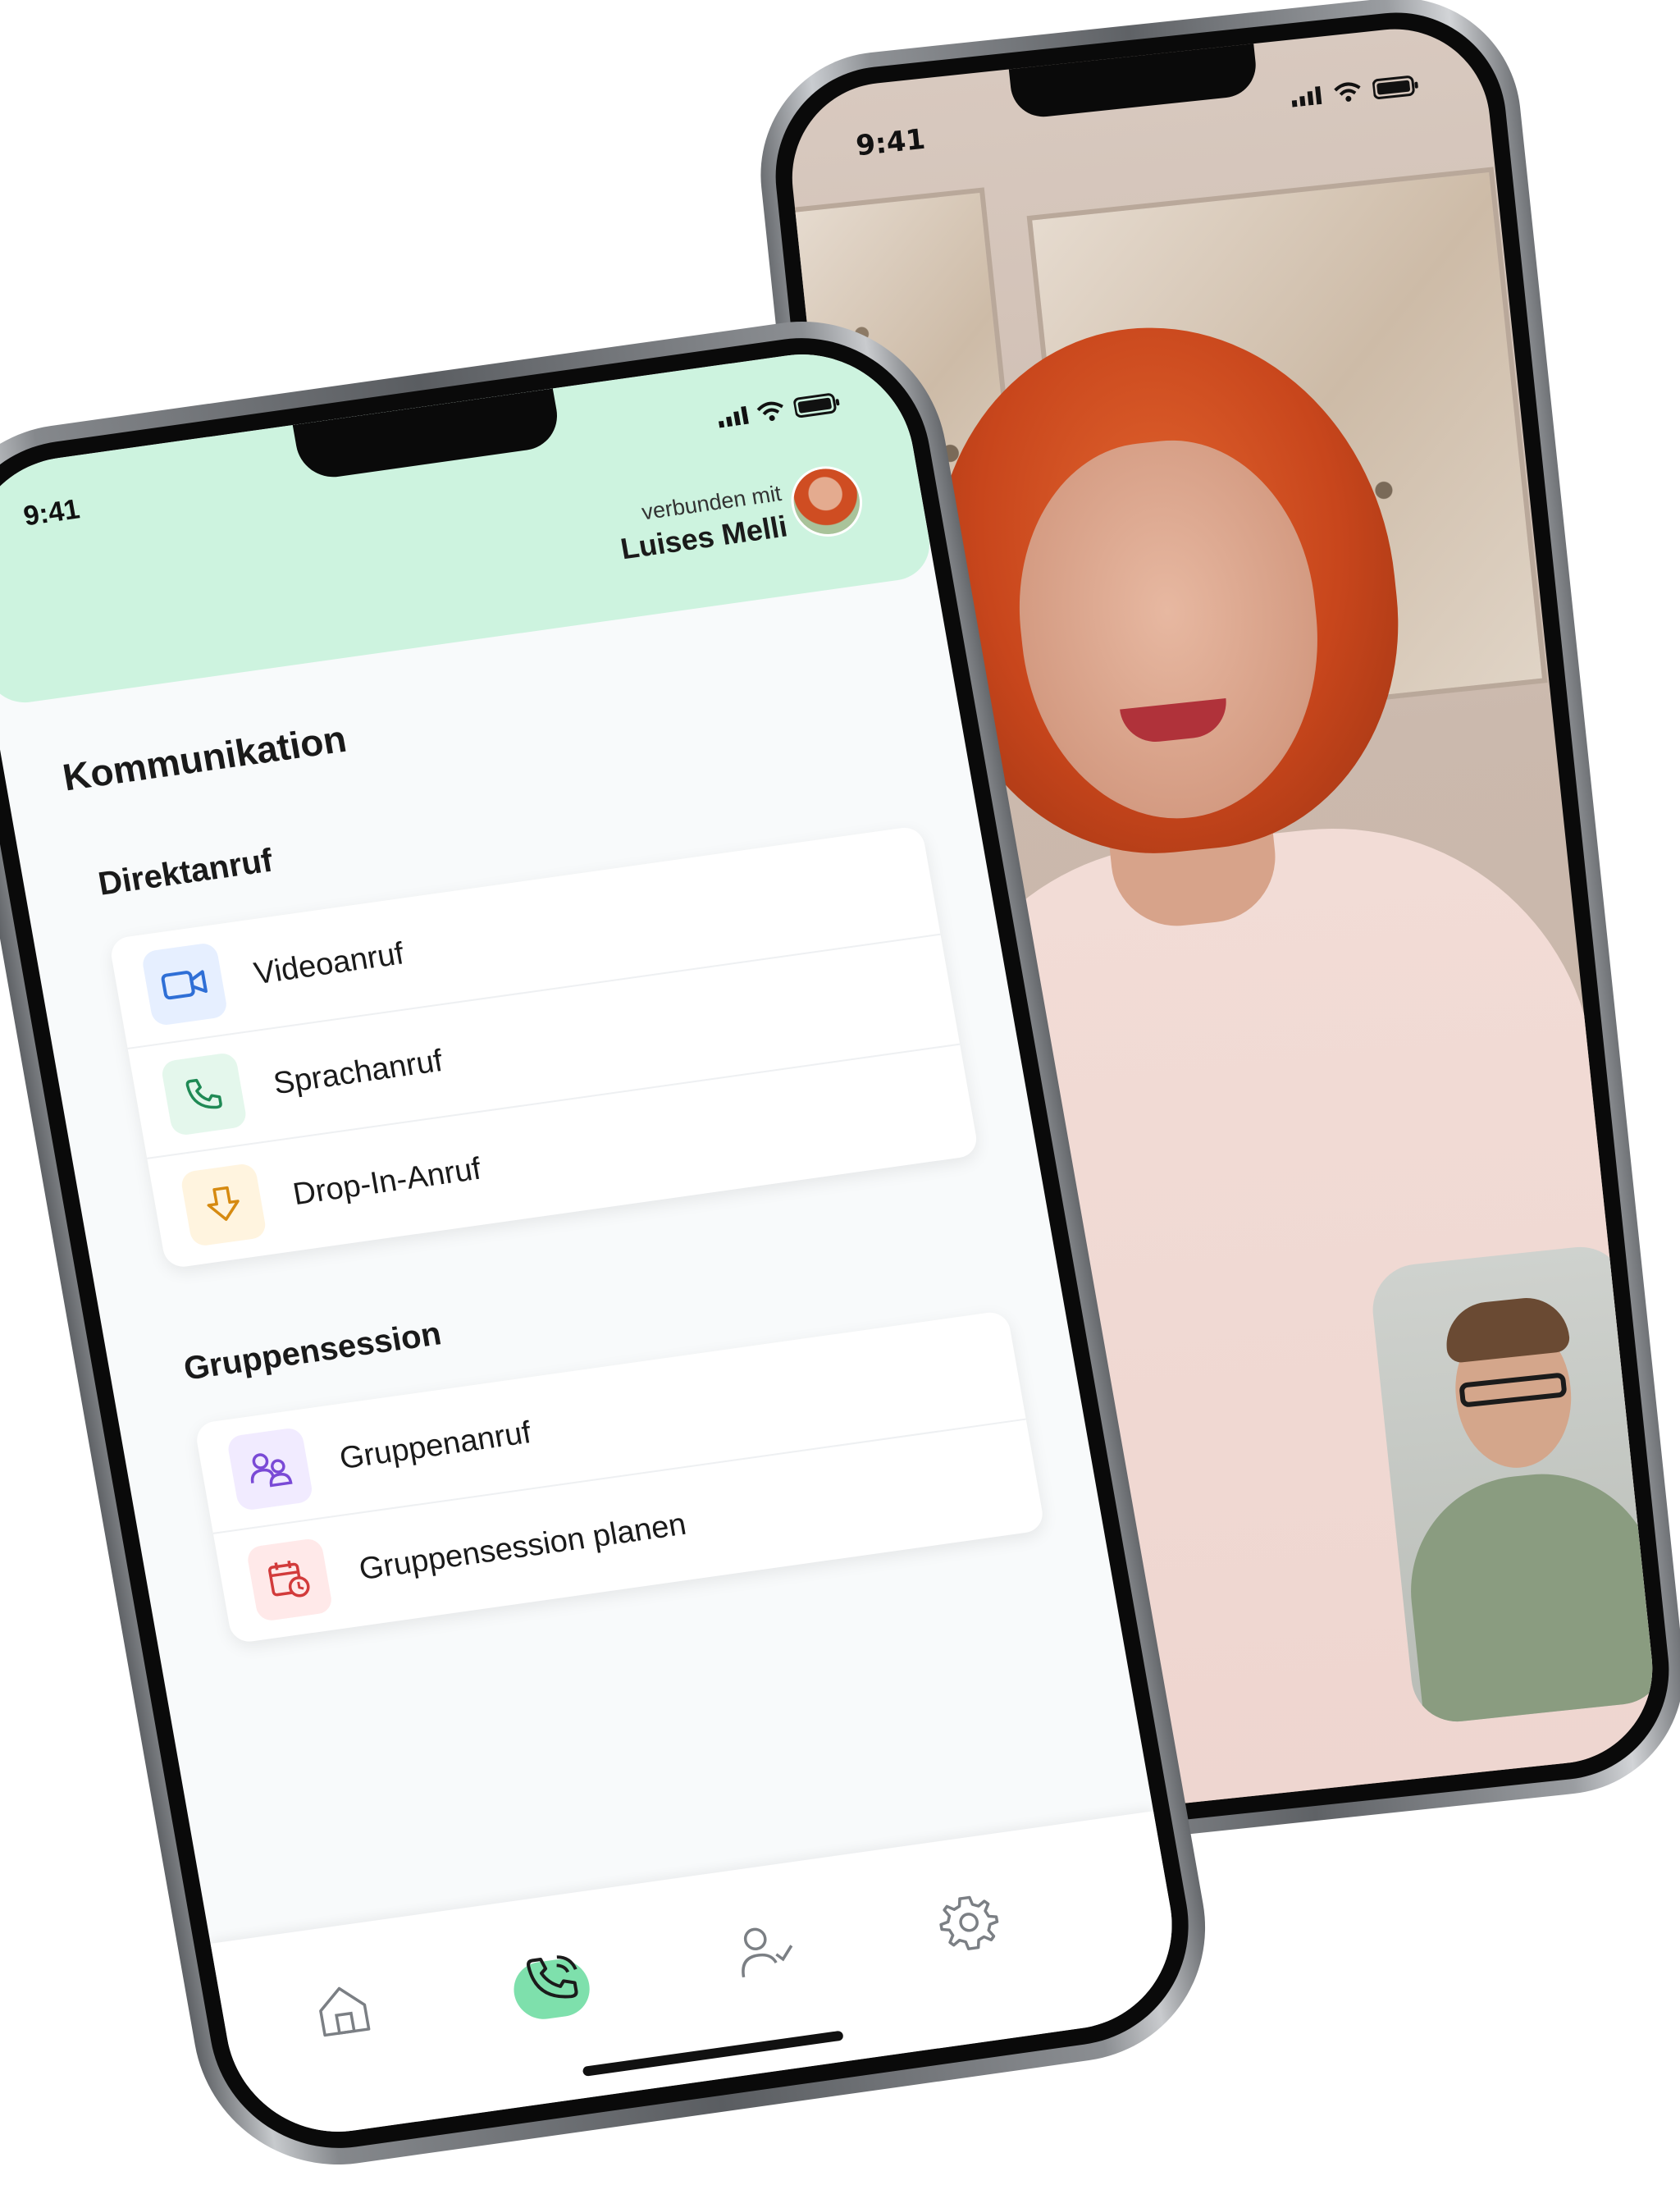 Image resolution: width=1680 pixels, height=2185 pixels. I want to click on list-item-label: Gruppensession planen, so click(522, 1546).